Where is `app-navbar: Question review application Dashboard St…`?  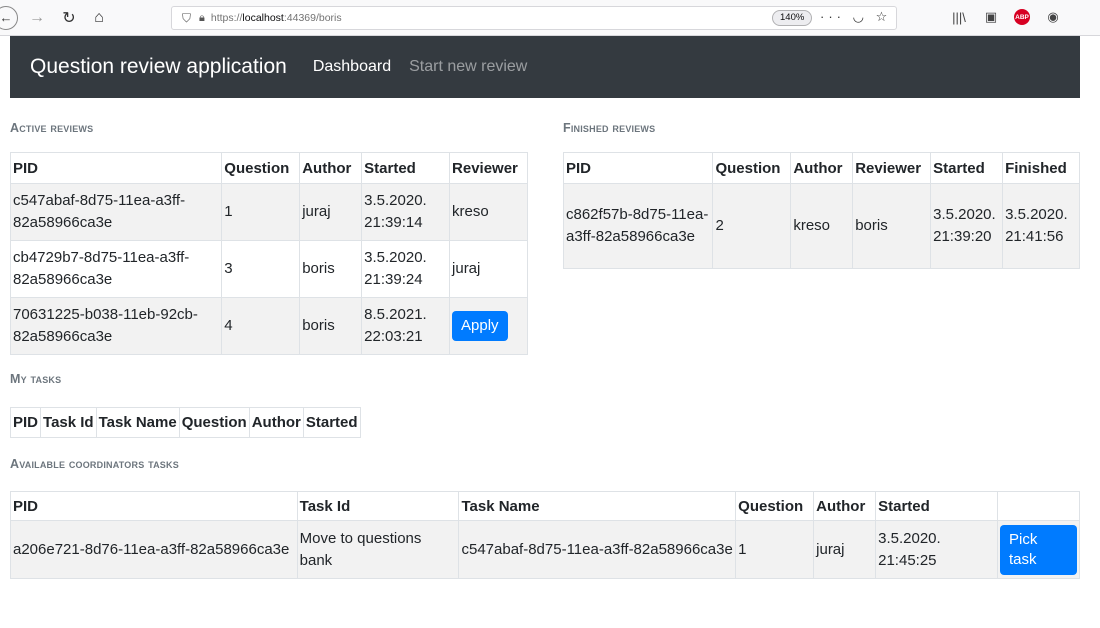 app-navbar: Question review application Dashboard St… is located at coordinates (545, 67).